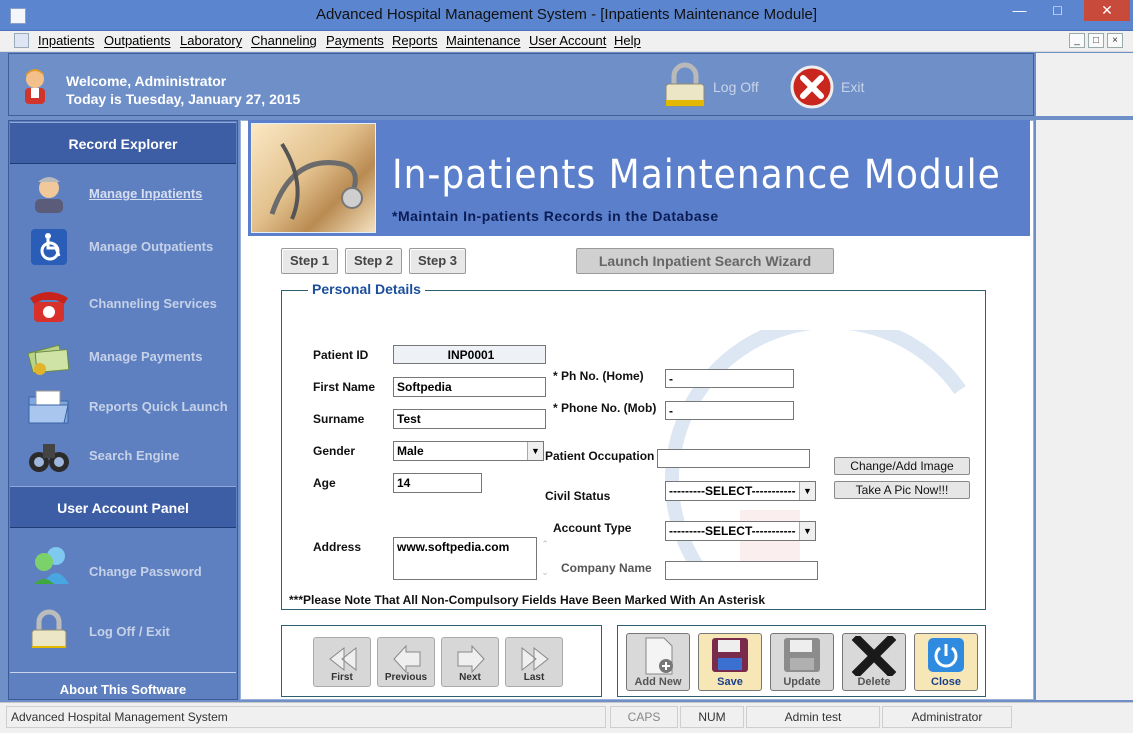 Image resolution: width=1133 pixels, height=733 pixels. What do you see at coordinates (470, 677) in the screenshot?
I see `nav-label: Next` at bounding box center [470, 677].